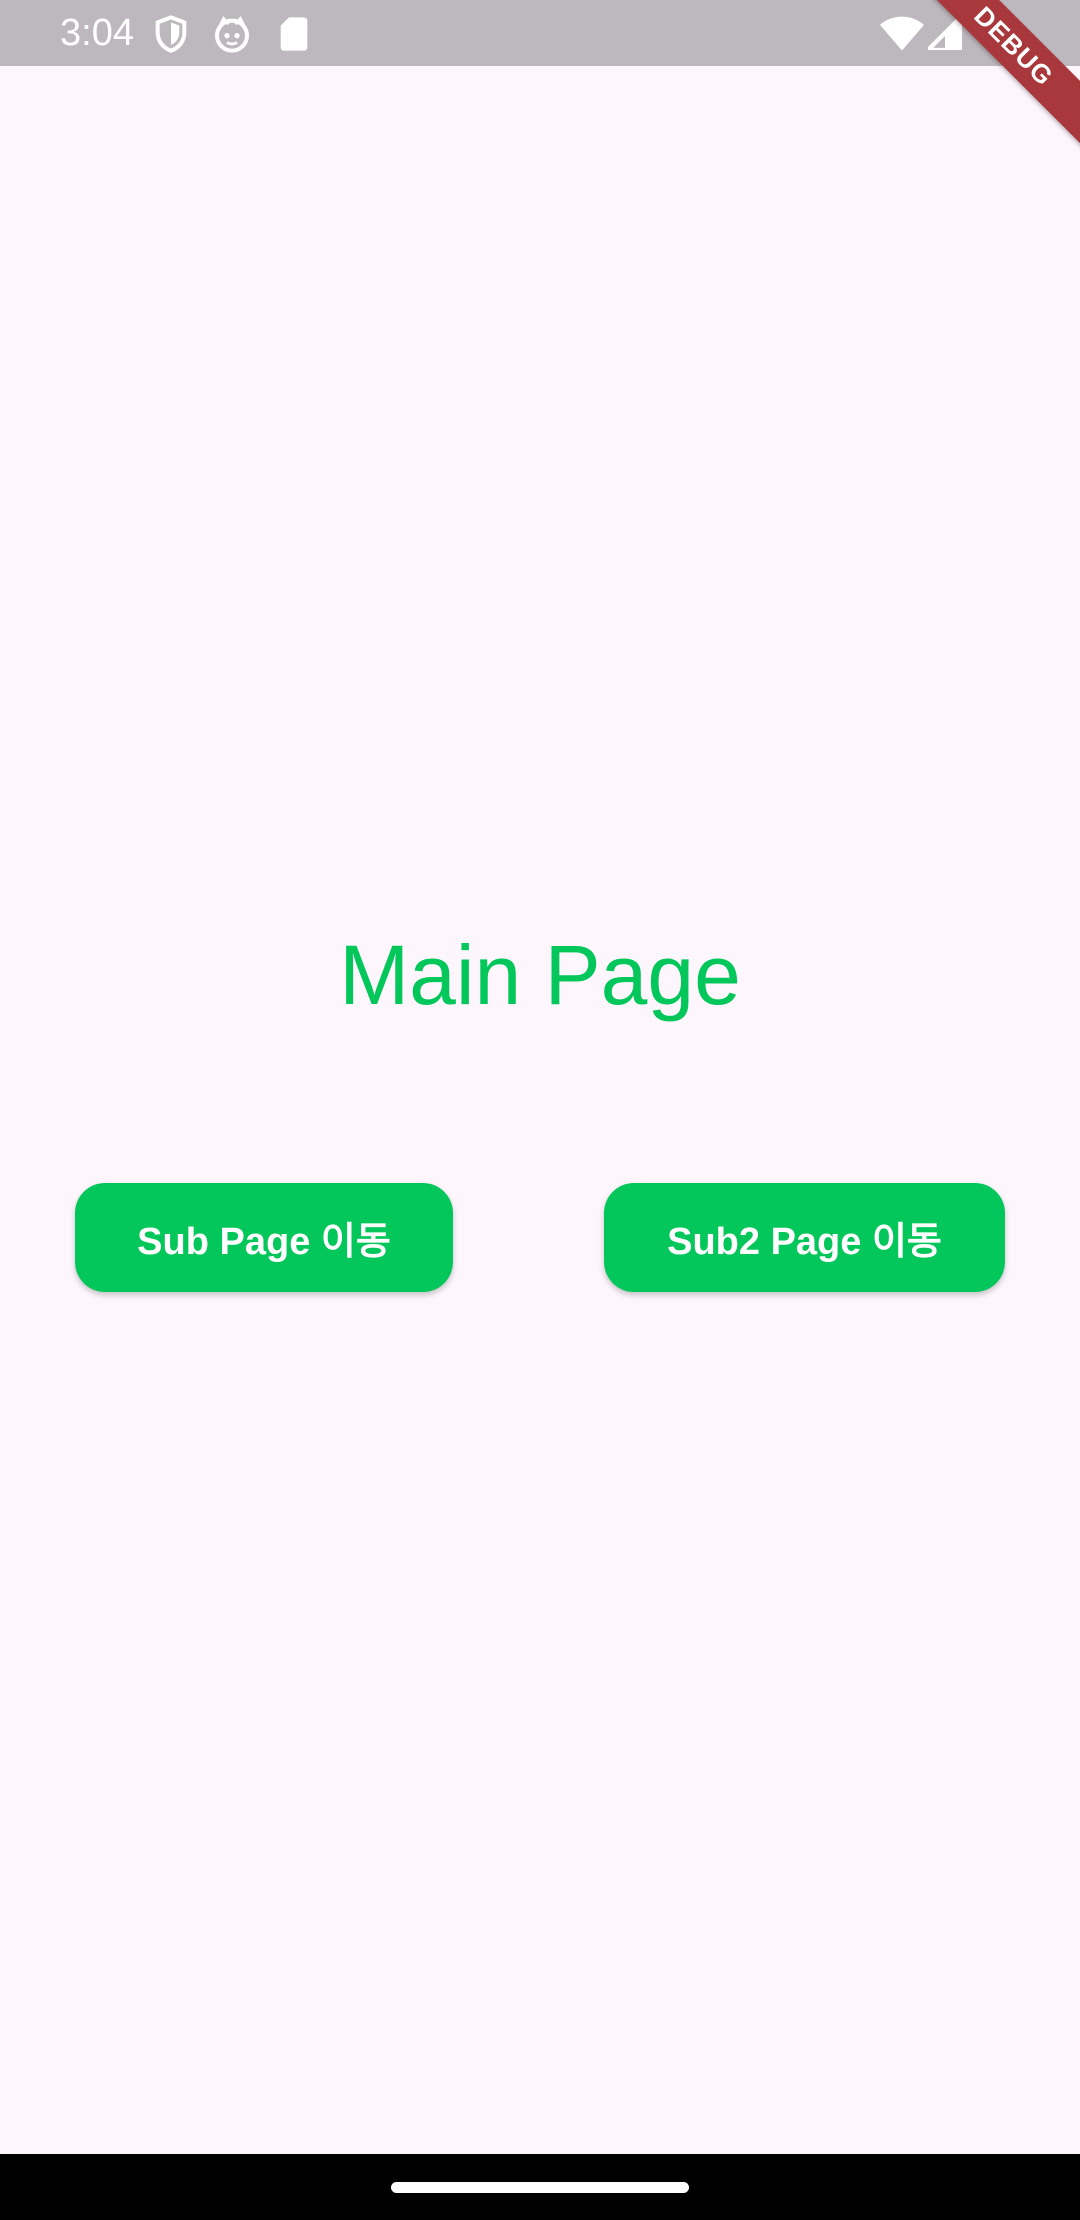  What do you see at coordinates (171, 34) in the screenshot?
I see `shield-icon` at bounding box center [171, 34].